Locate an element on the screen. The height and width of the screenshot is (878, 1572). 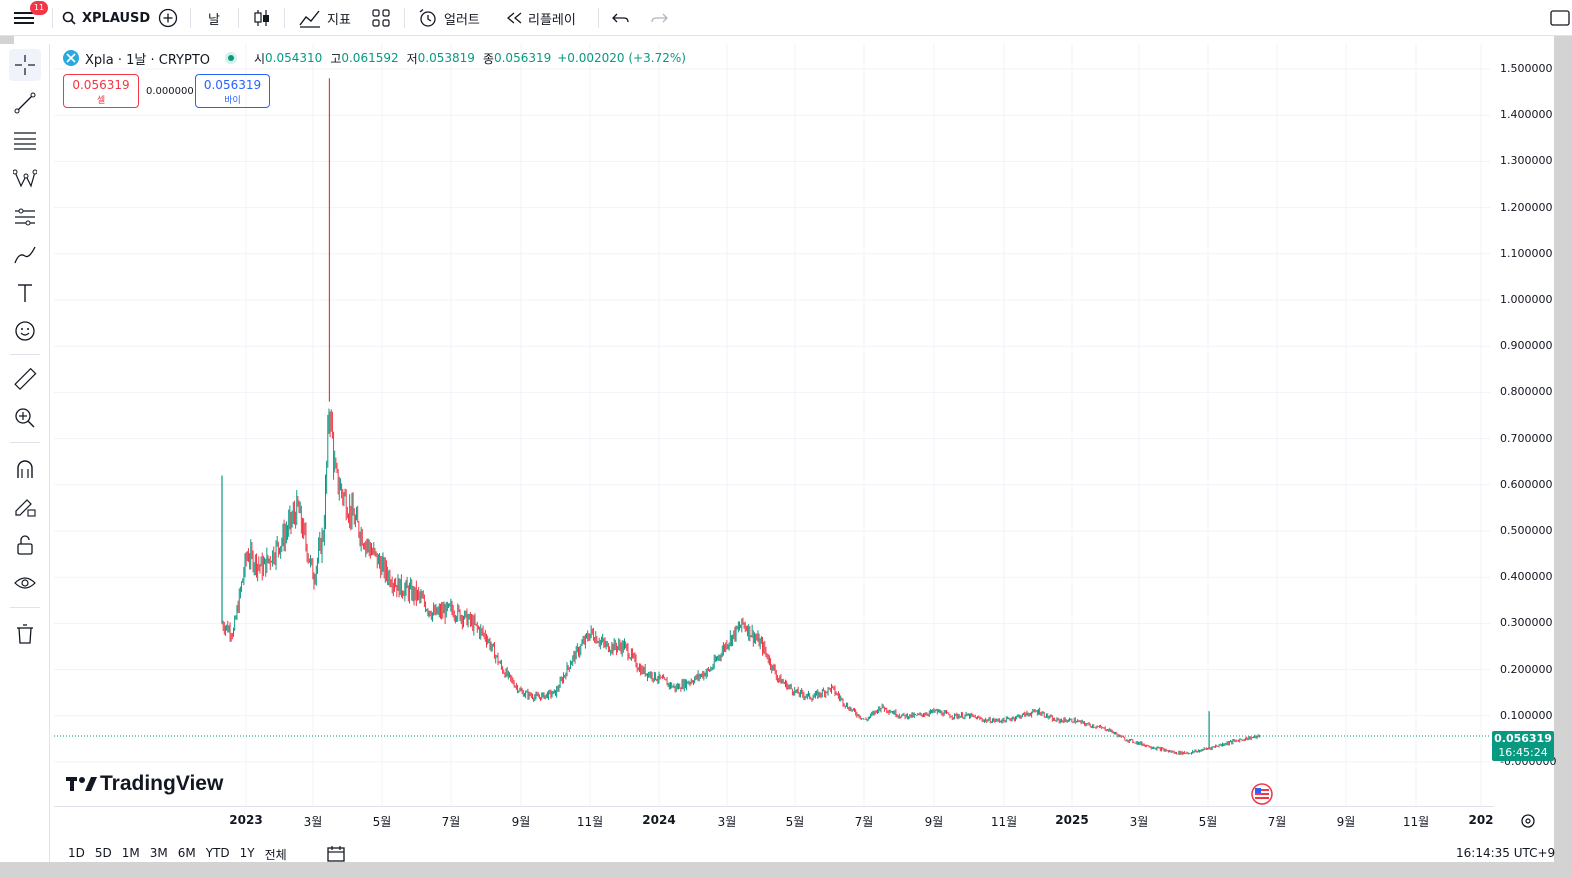
range-button: 1D is located at coordinates (76, 854).